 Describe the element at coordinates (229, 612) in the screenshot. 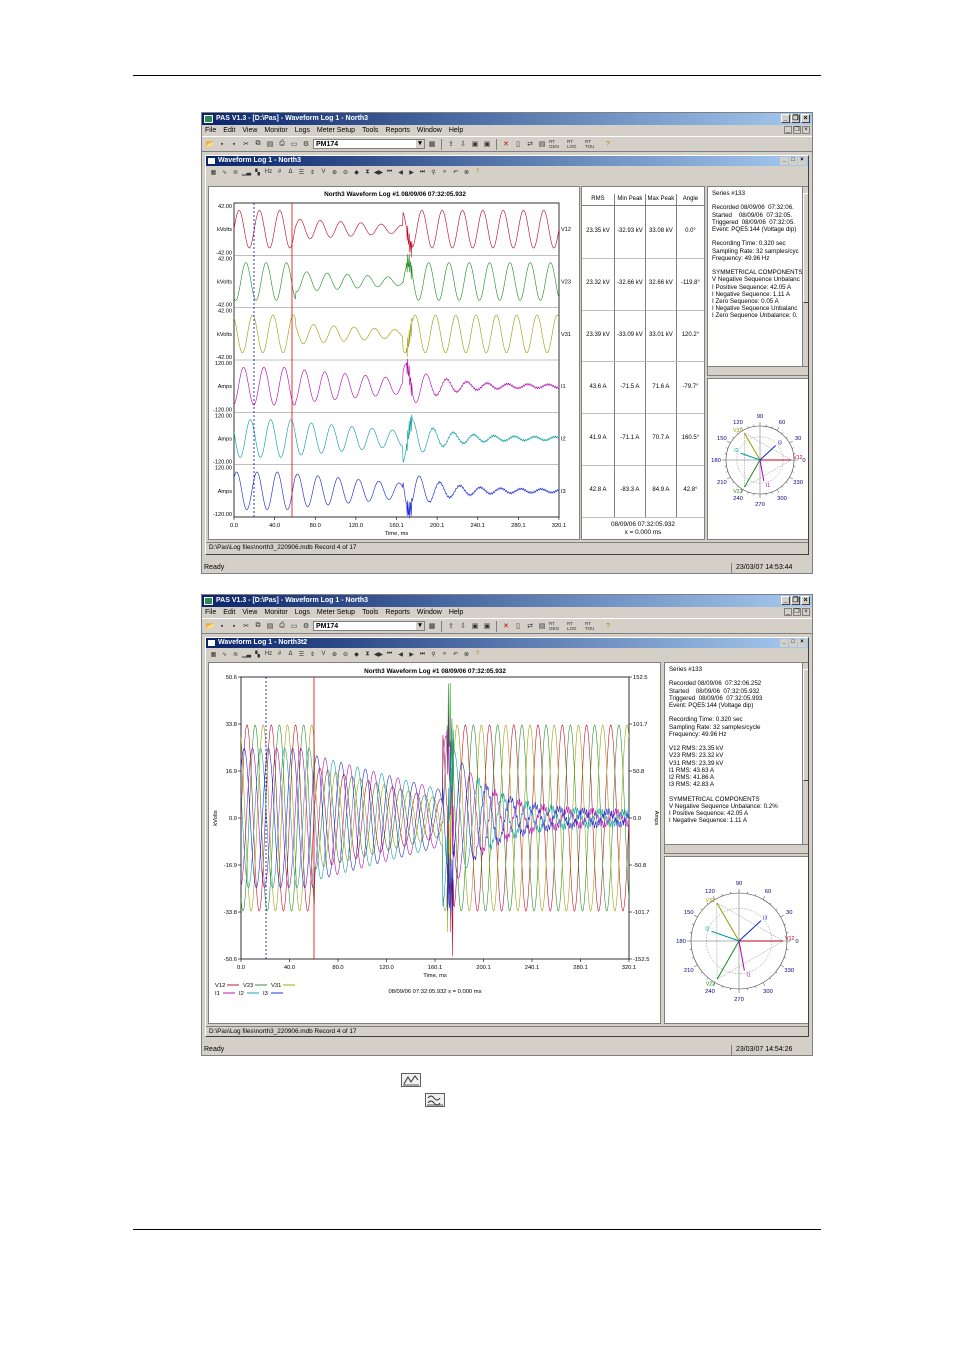

I see `menu-edit: Edit` at that location.